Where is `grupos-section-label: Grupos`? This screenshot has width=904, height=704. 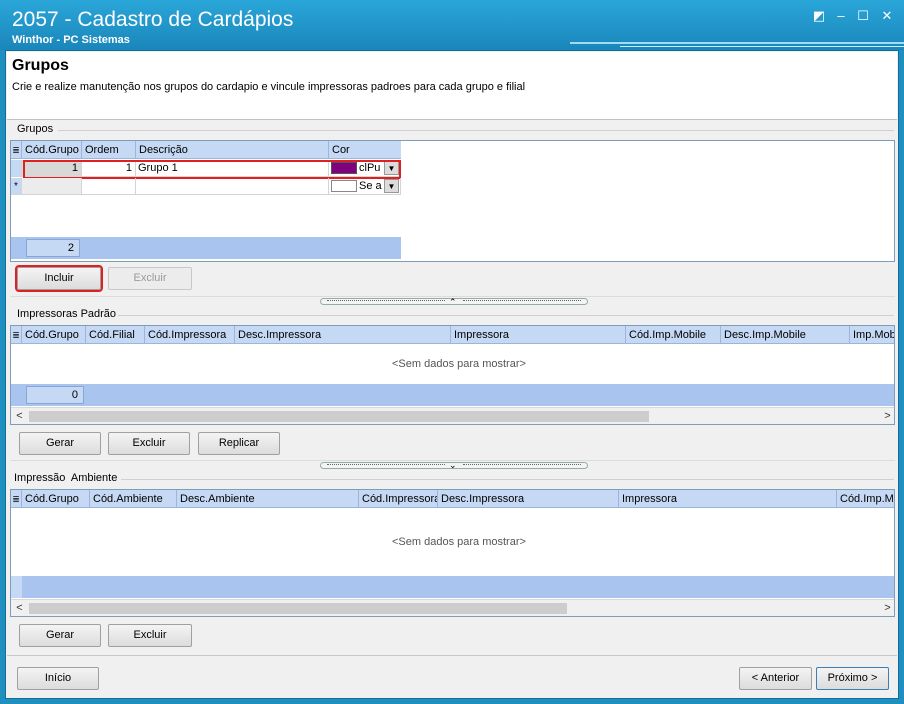 grupos-section-label: Grupos is located at coordinates (35, 129).